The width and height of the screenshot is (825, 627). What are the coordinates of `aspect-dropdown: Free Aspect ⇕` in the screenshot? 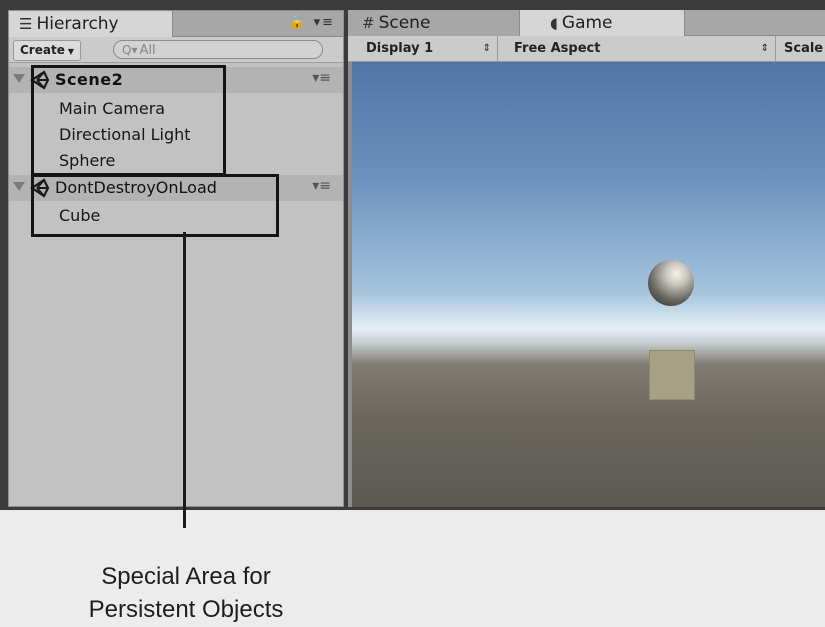 It's located at (641, 48).